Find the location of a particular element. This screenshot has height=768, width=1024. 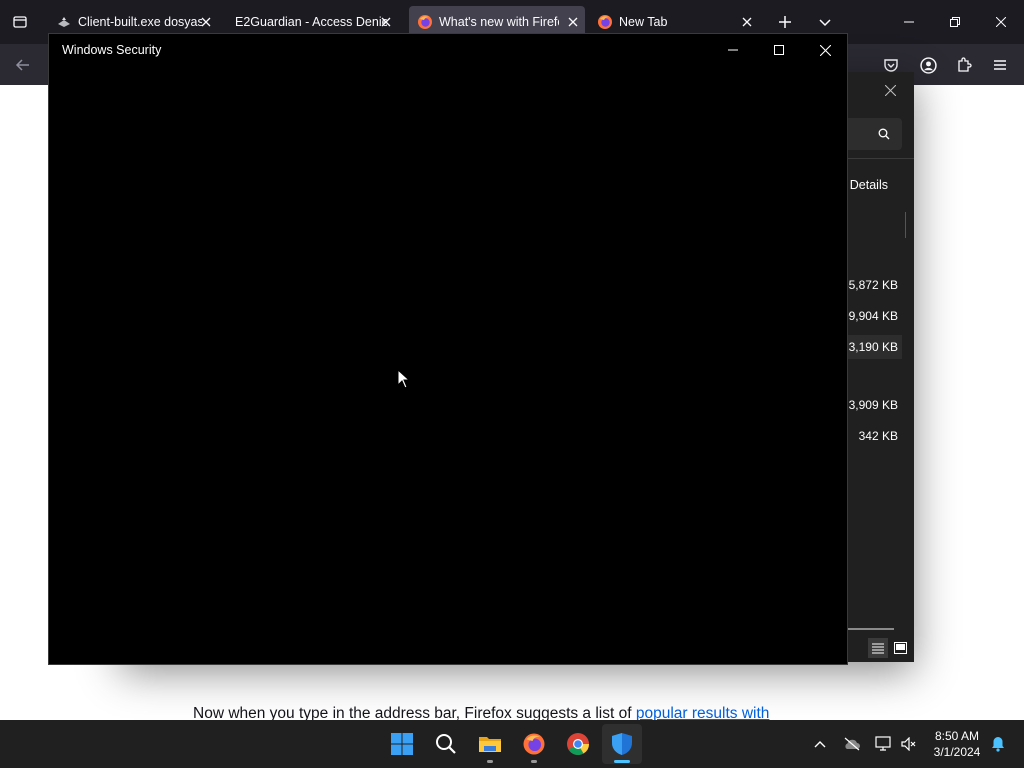

network-icon is located at coordinates (883, 743).